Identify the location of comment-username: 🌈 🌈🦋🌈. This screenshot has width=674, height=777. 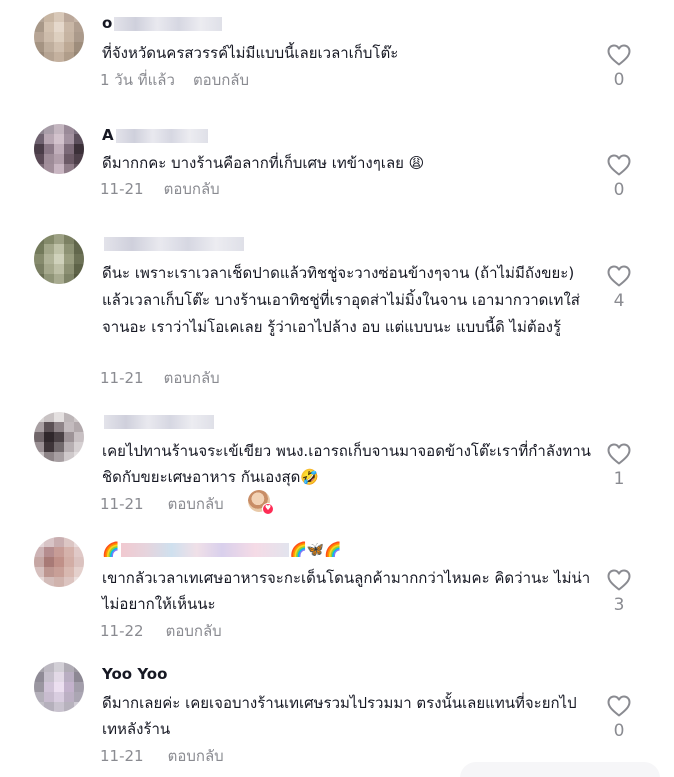
(222, 549).